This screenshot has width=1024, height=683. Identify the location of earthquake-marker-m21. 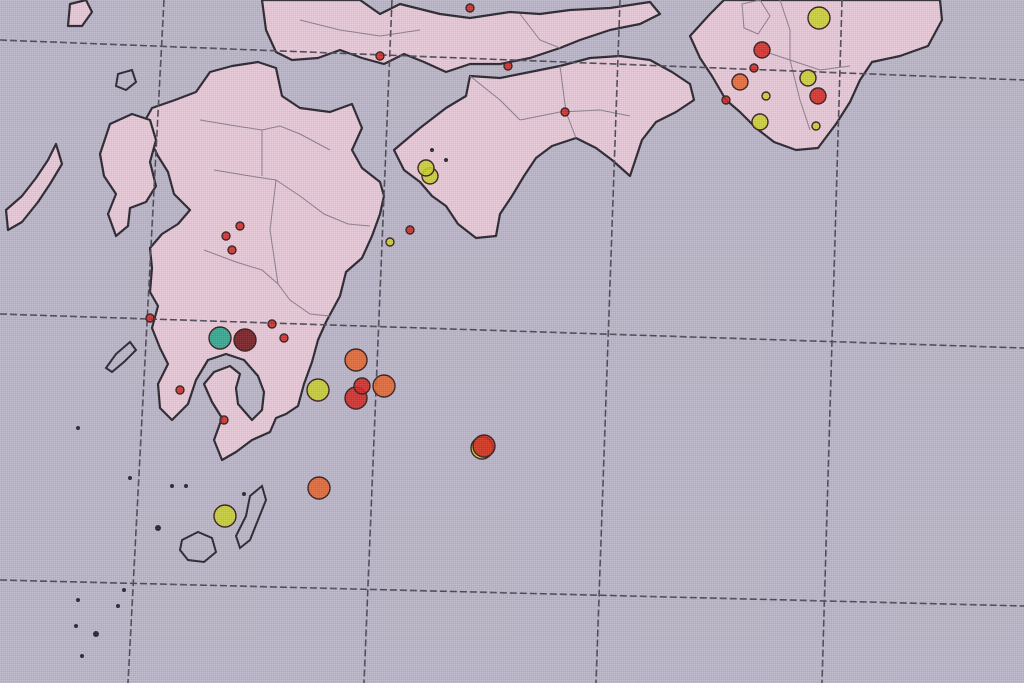
(226, 236).